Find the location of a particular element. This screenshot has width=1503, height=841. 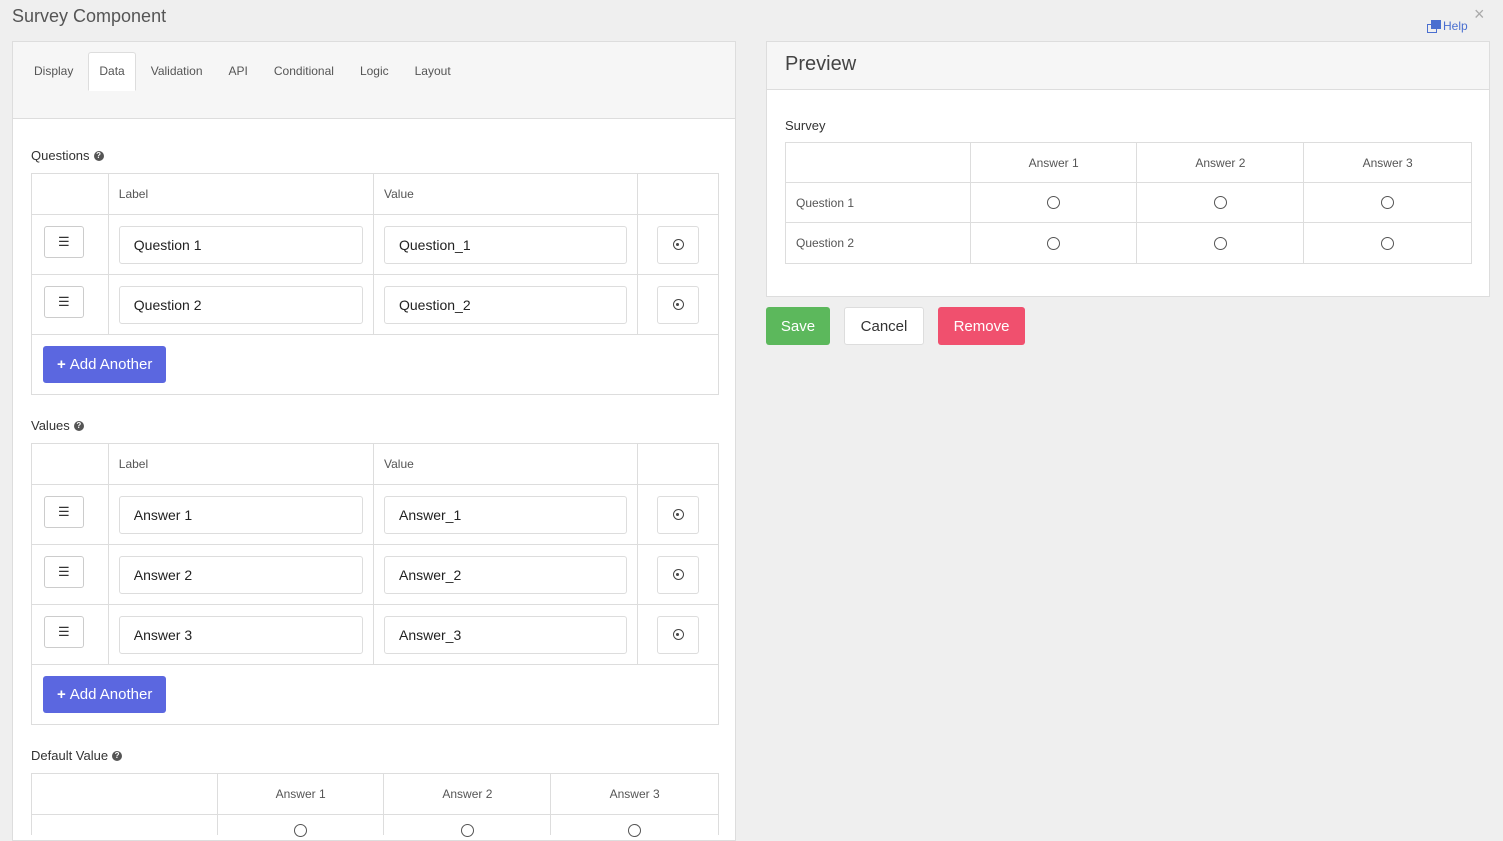

table-row: Question 1 is located at coordinates (1128, 203).